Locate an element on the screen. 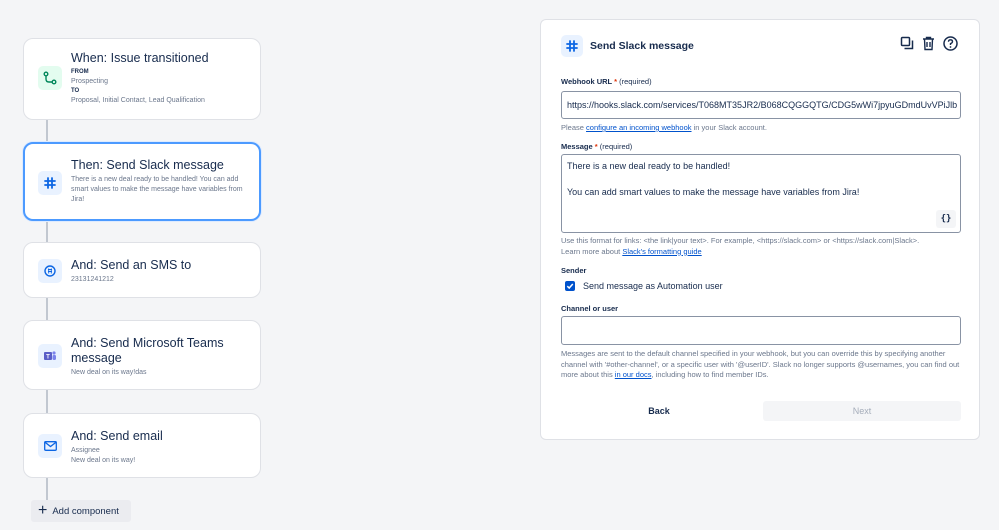 The height and width of the screenshot is (530, 999). panel-actions is located at coordinates (928, 43).